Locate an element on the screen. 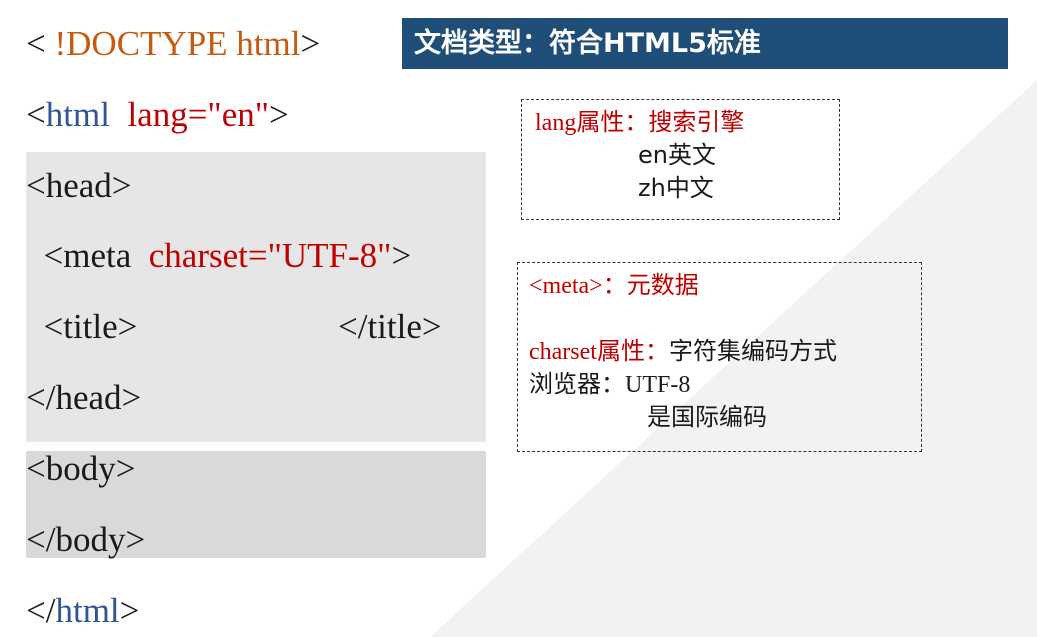 This screenshot has width=1037, height=637. meta-note-spacer is located at coordinates (725, 318).